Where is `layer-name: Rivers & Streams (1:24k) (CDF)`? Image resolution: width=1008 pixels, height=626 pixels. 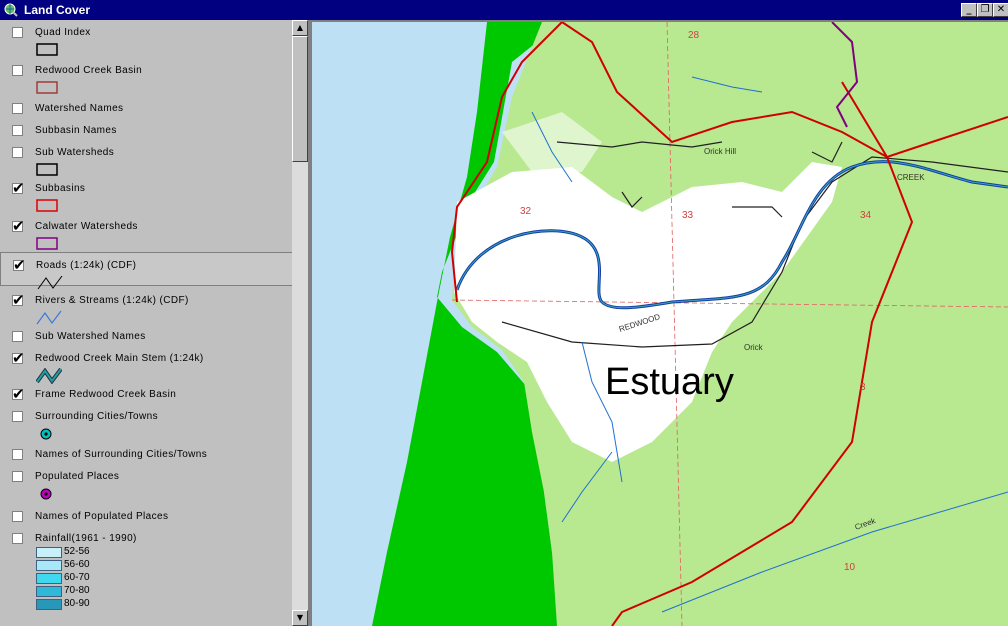
layer-name: Rivers & Streams (1:24k) (CDF) is located at coordinates (112, 300).